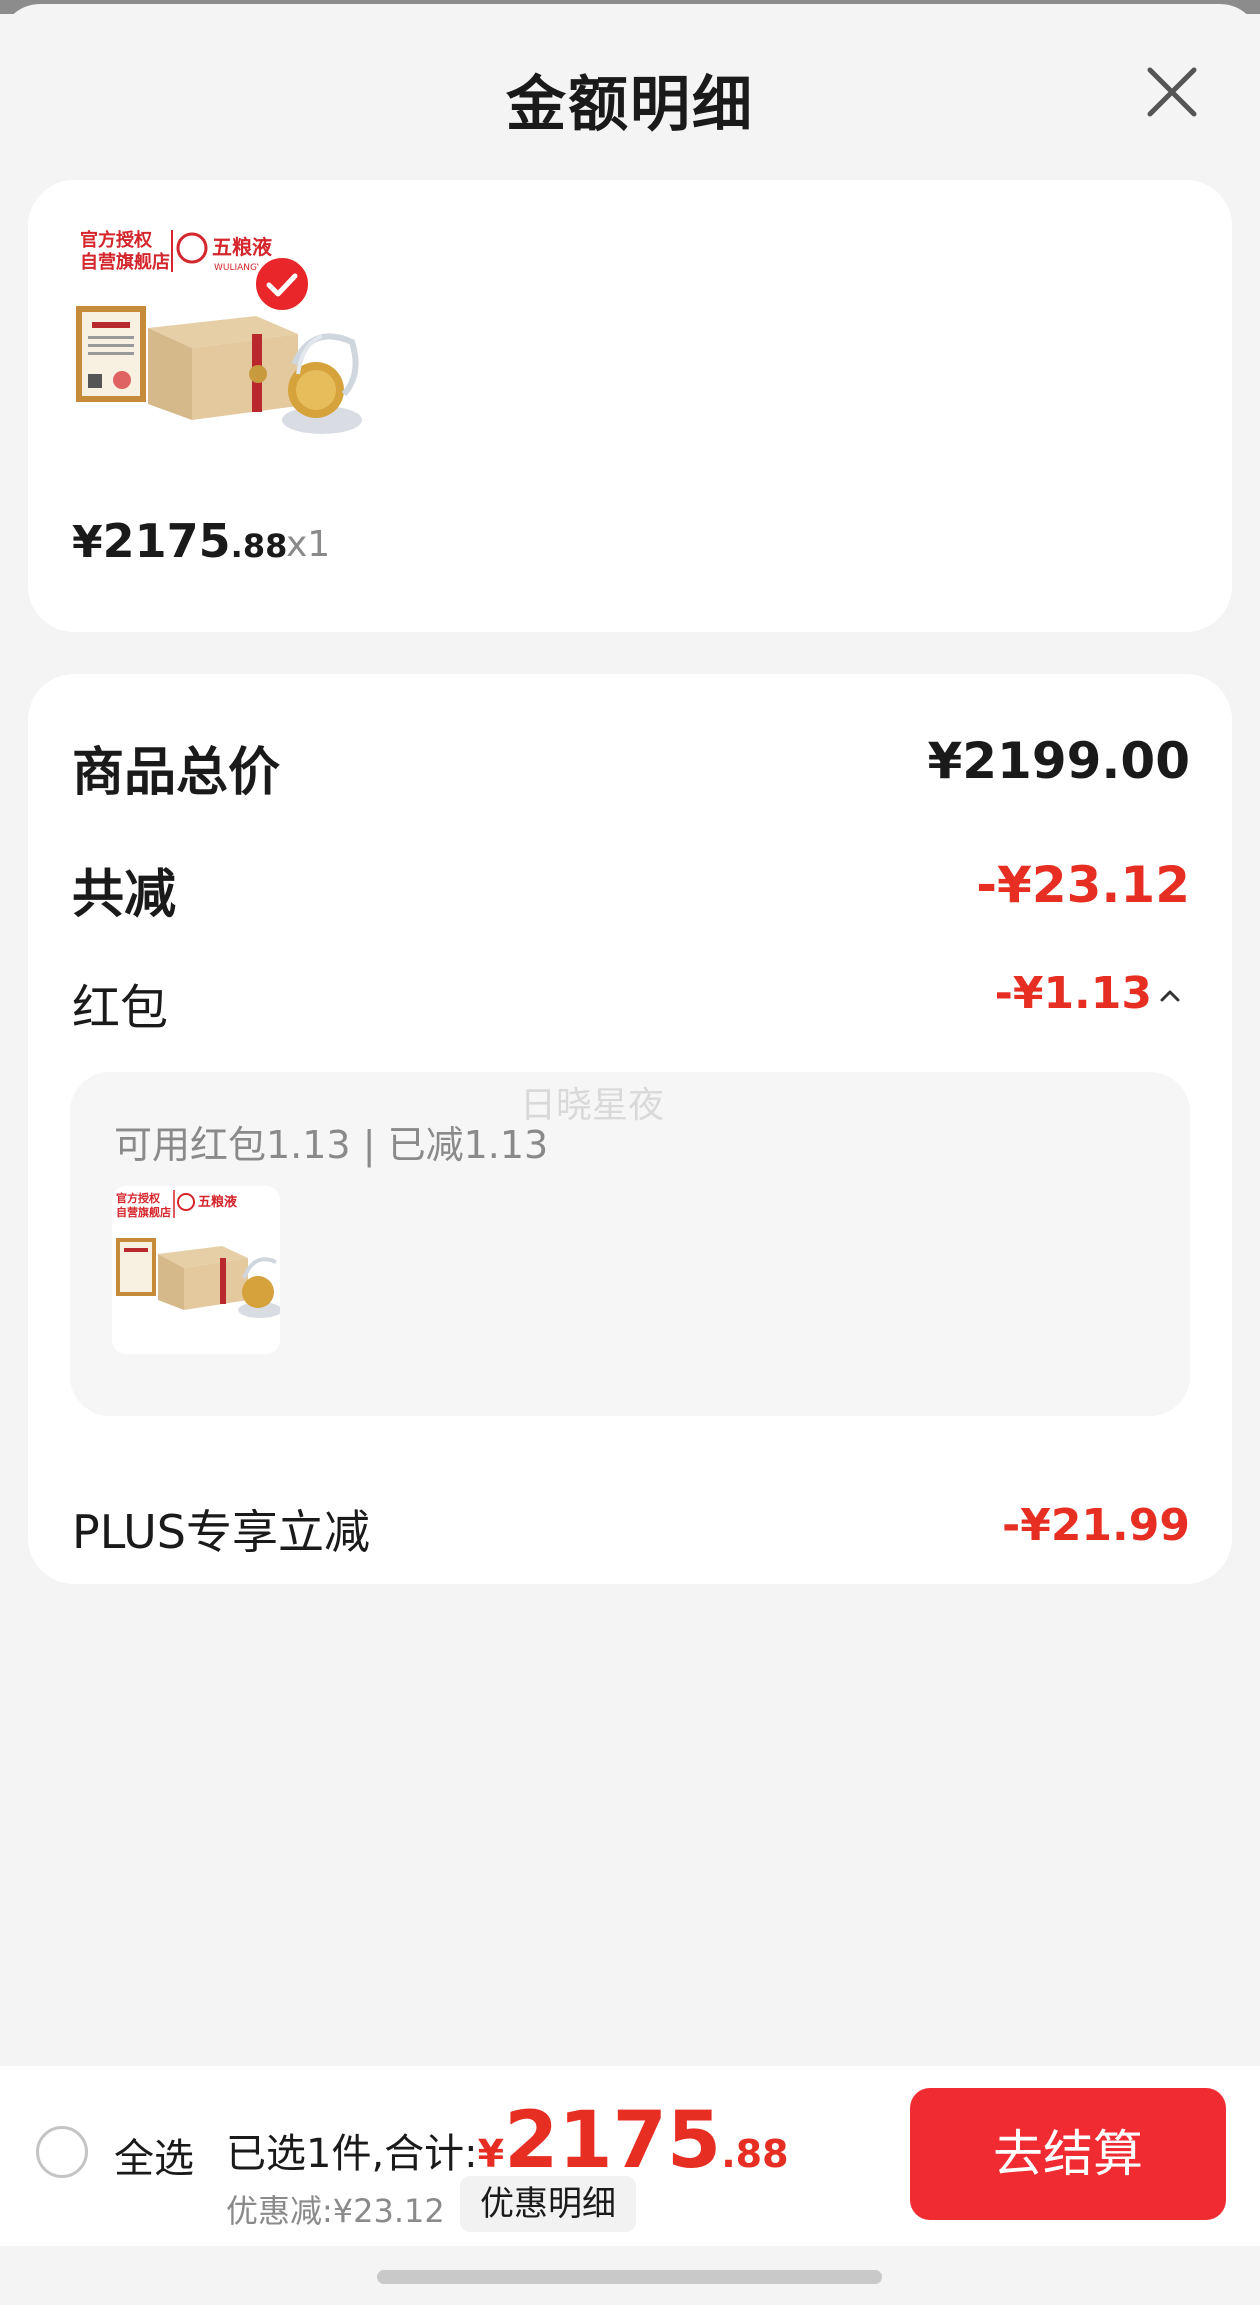  Describe the element at coordinates (331, 1145) in the screenshot. I see `hongbao-detail-text: 可用红包1.13 | 已减1.13` at that location.